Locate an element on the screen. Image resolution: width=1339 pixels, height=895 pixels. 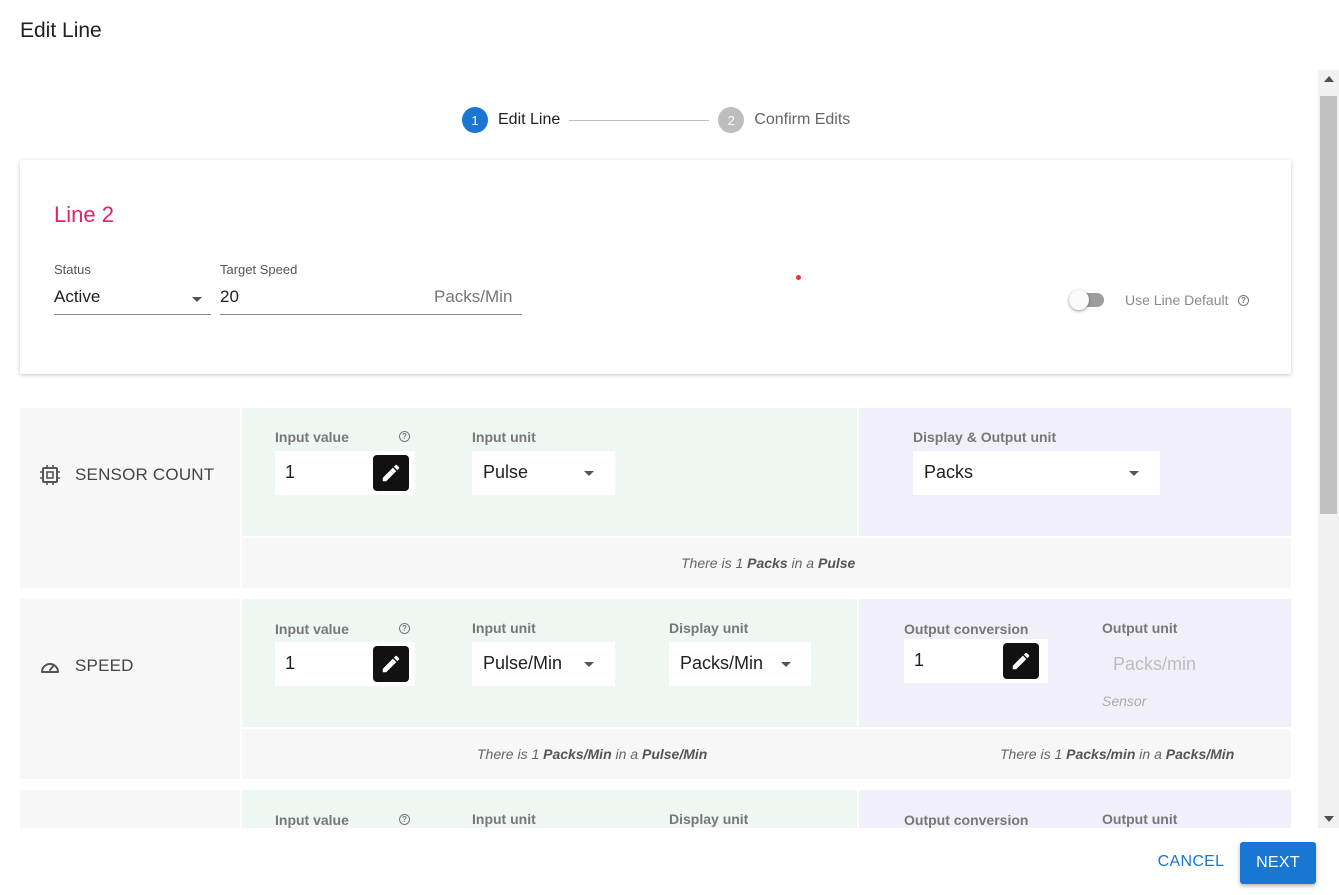
conversion-unit-a: Packs/min is located at coordinates (1101, 754).